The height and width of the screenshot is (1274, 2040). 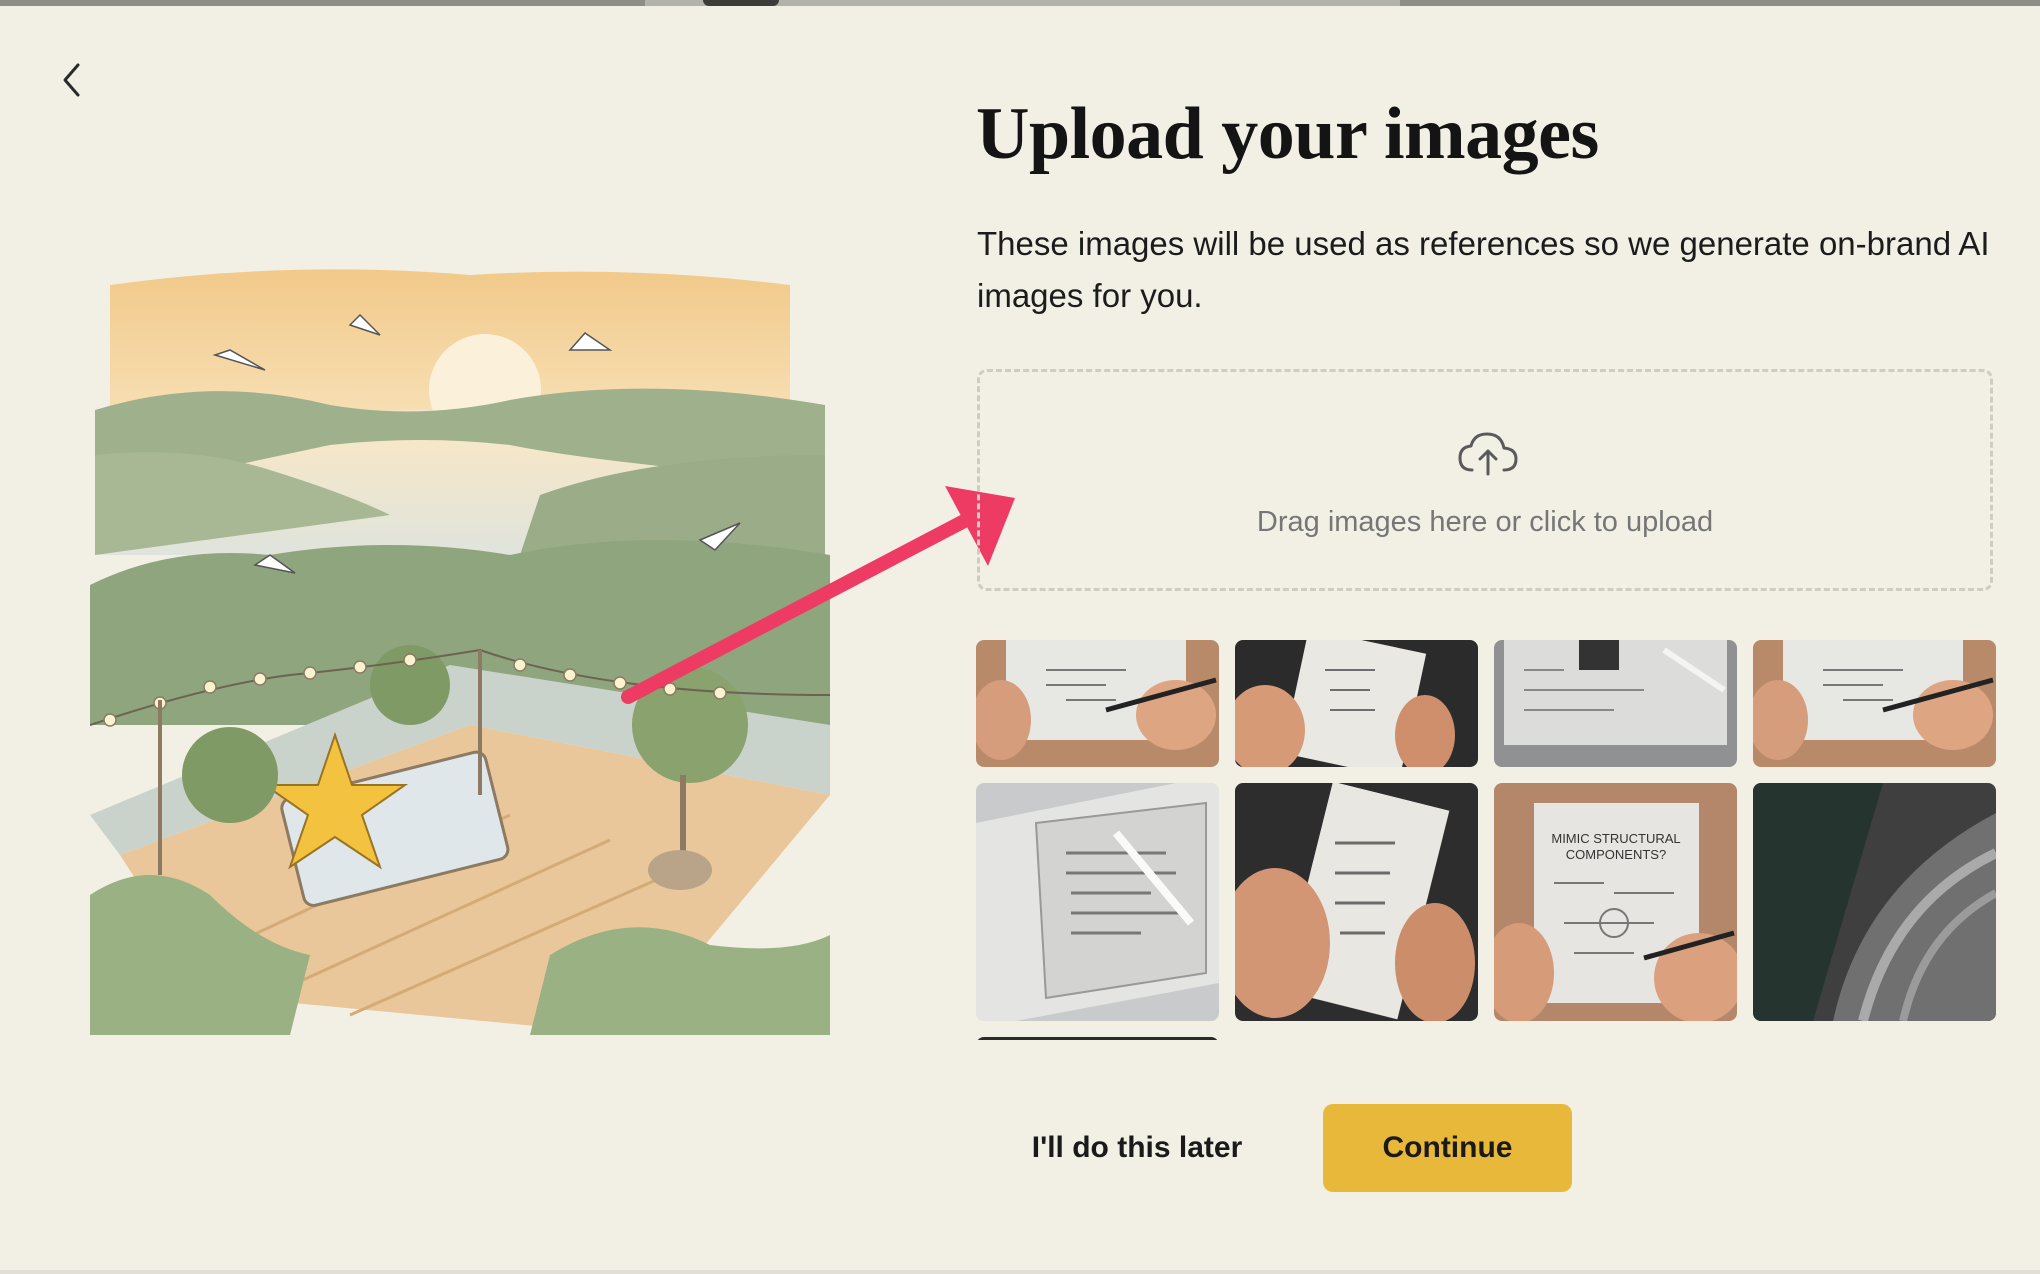 I want to click on chevron-left-icon, so click(x=71, y=80).